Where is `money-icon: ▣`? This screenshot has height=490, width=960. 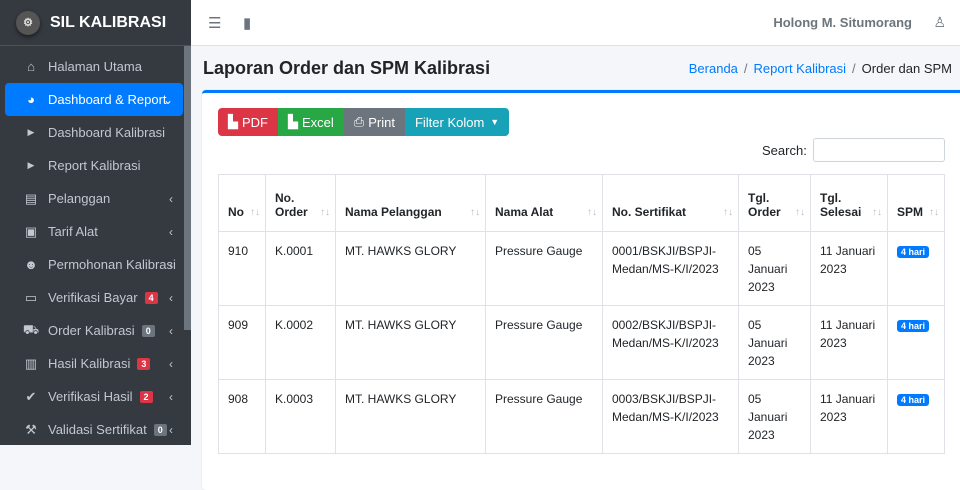 money-icon: ▣ is located at coordinates (31, 231).